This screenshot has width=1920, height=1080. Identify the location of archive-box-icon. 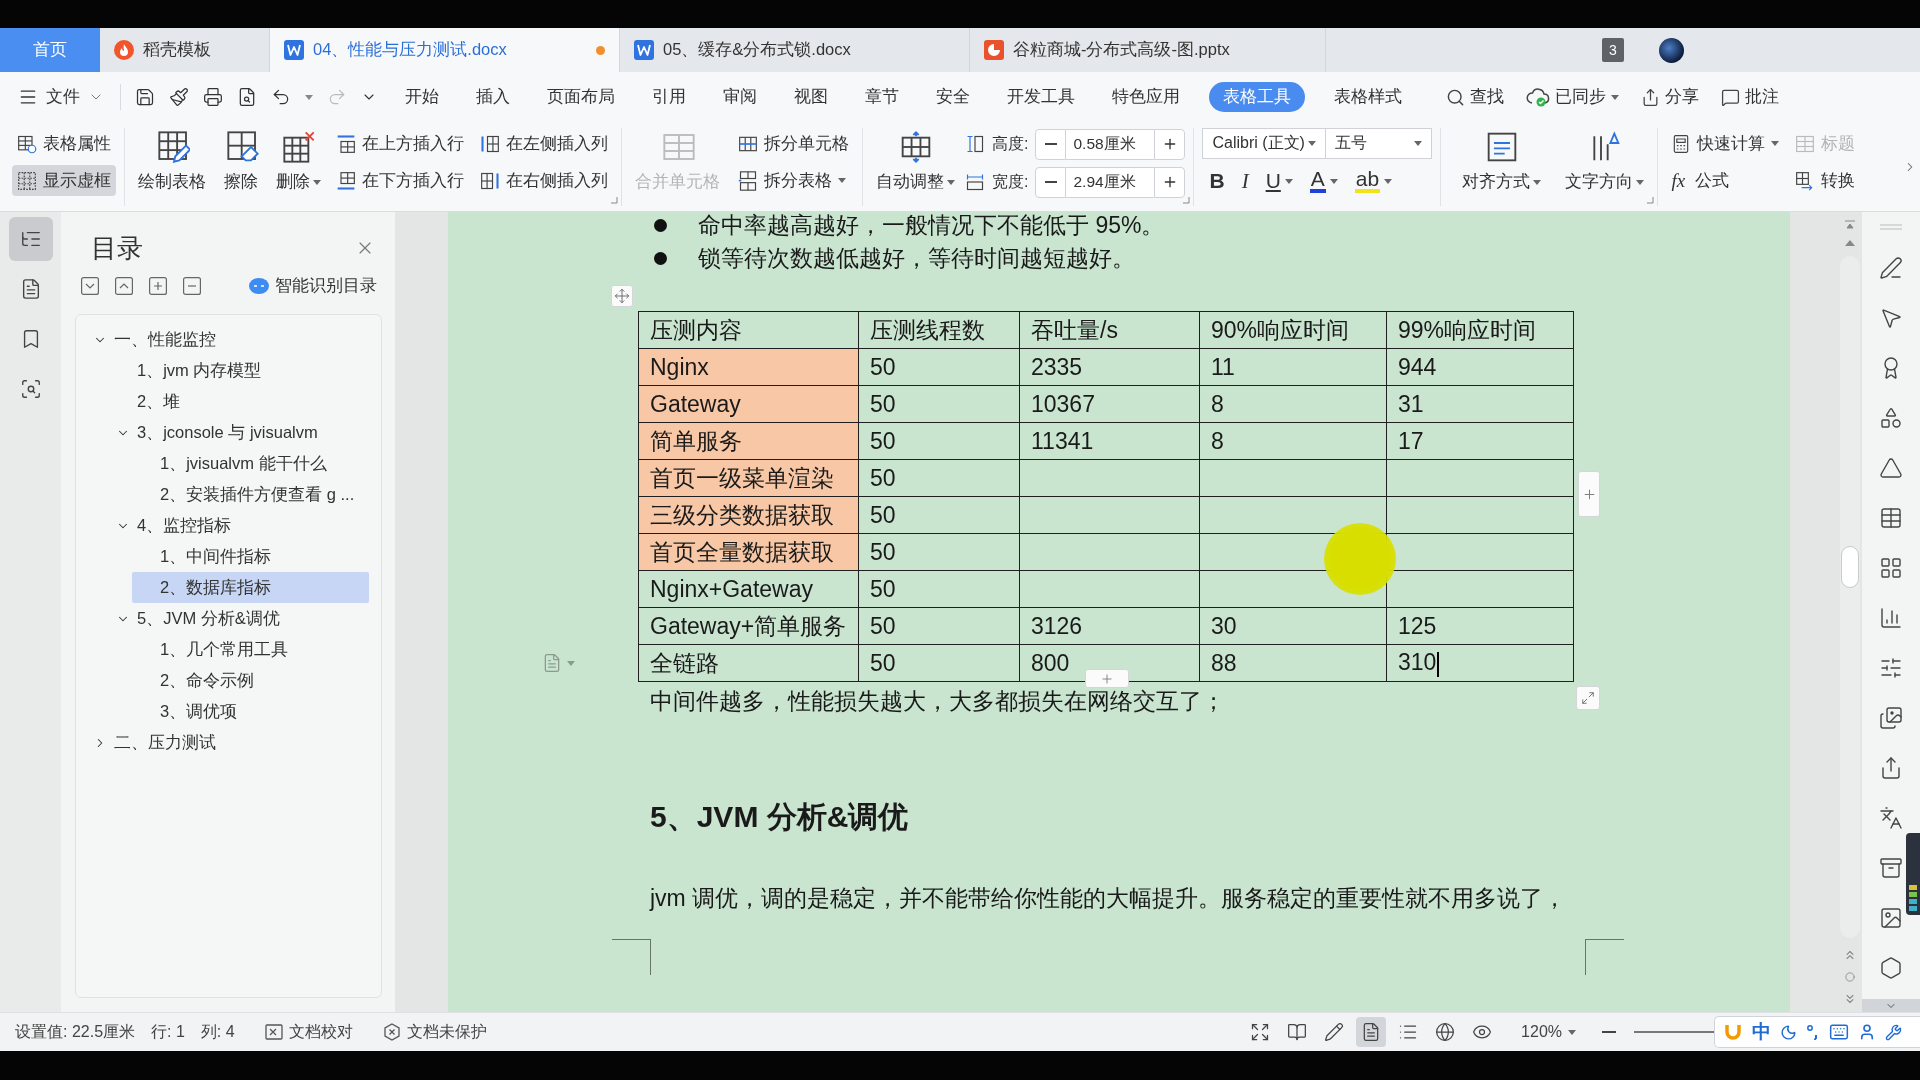
(1891, 868).